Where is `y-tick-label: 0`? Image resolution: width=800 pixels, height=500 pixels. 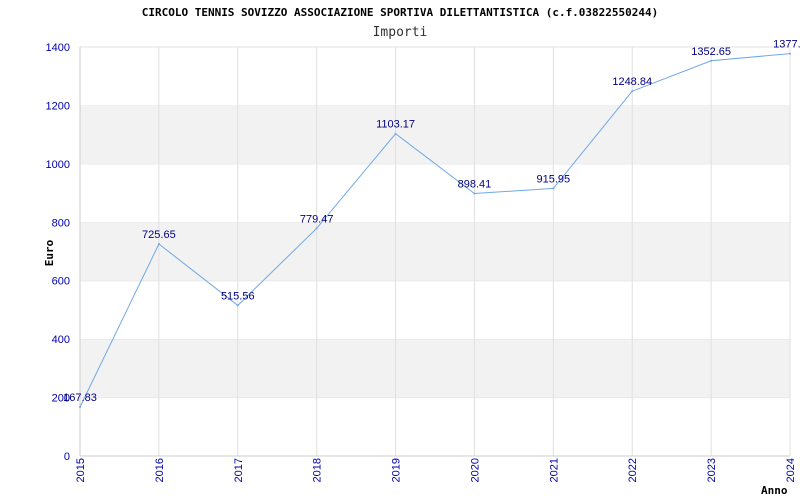 y-tick-label: 0 is located at coordinates (67, 457).